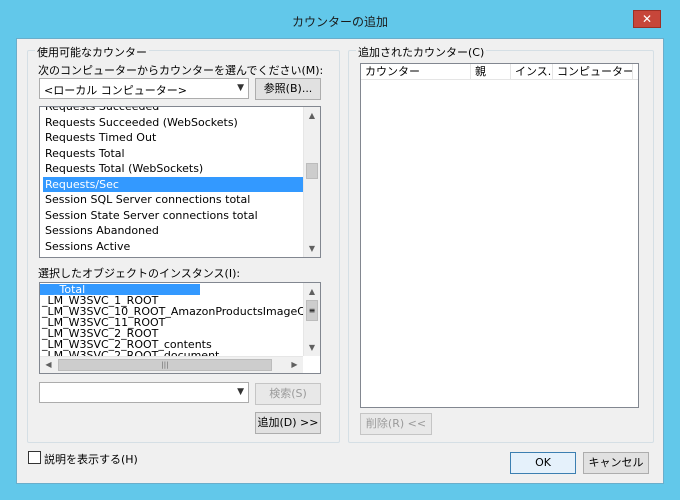 Image resolution: width=680 pixels, height=500 pixels. Describe the element at coordinates (173, 247) in the screenshot. I see `counter-list-item: Sessions Active` at that location.